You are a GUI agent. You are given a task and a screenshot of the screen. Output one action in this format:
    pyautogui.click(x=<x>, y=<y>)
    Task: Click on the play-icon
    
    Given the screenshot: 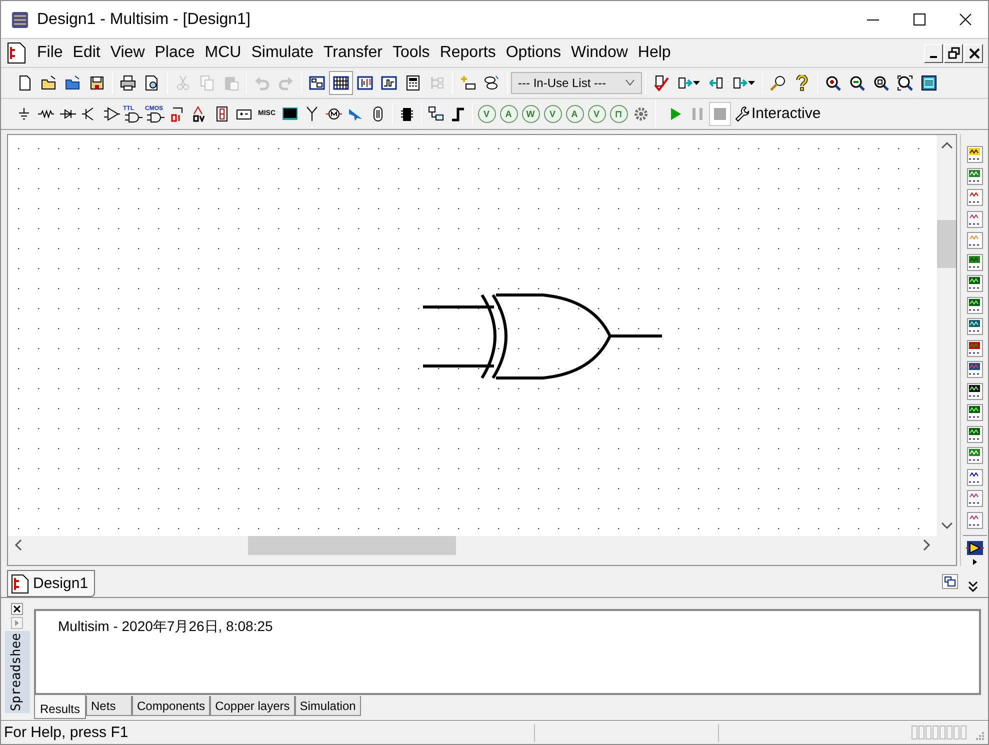 What is the action you would take?
    pyautogui.click(x=676, y=114)
    